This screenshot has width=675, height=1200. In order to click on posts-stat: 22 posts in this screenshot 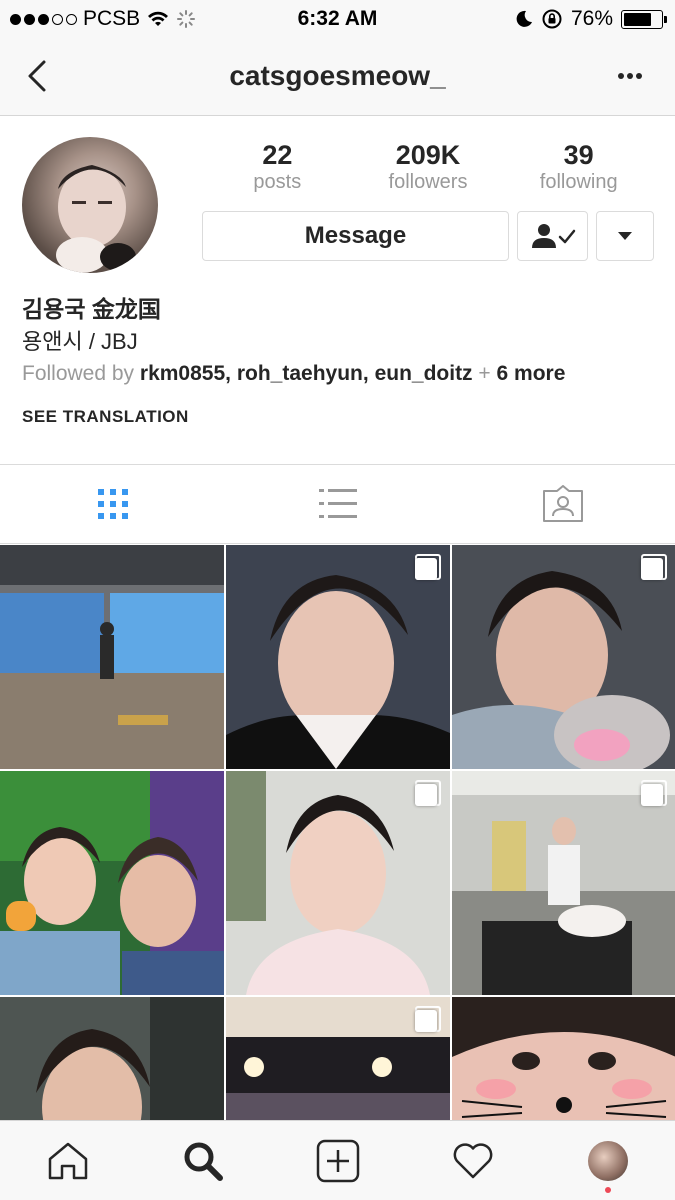, I will do `click(277, 167)`.